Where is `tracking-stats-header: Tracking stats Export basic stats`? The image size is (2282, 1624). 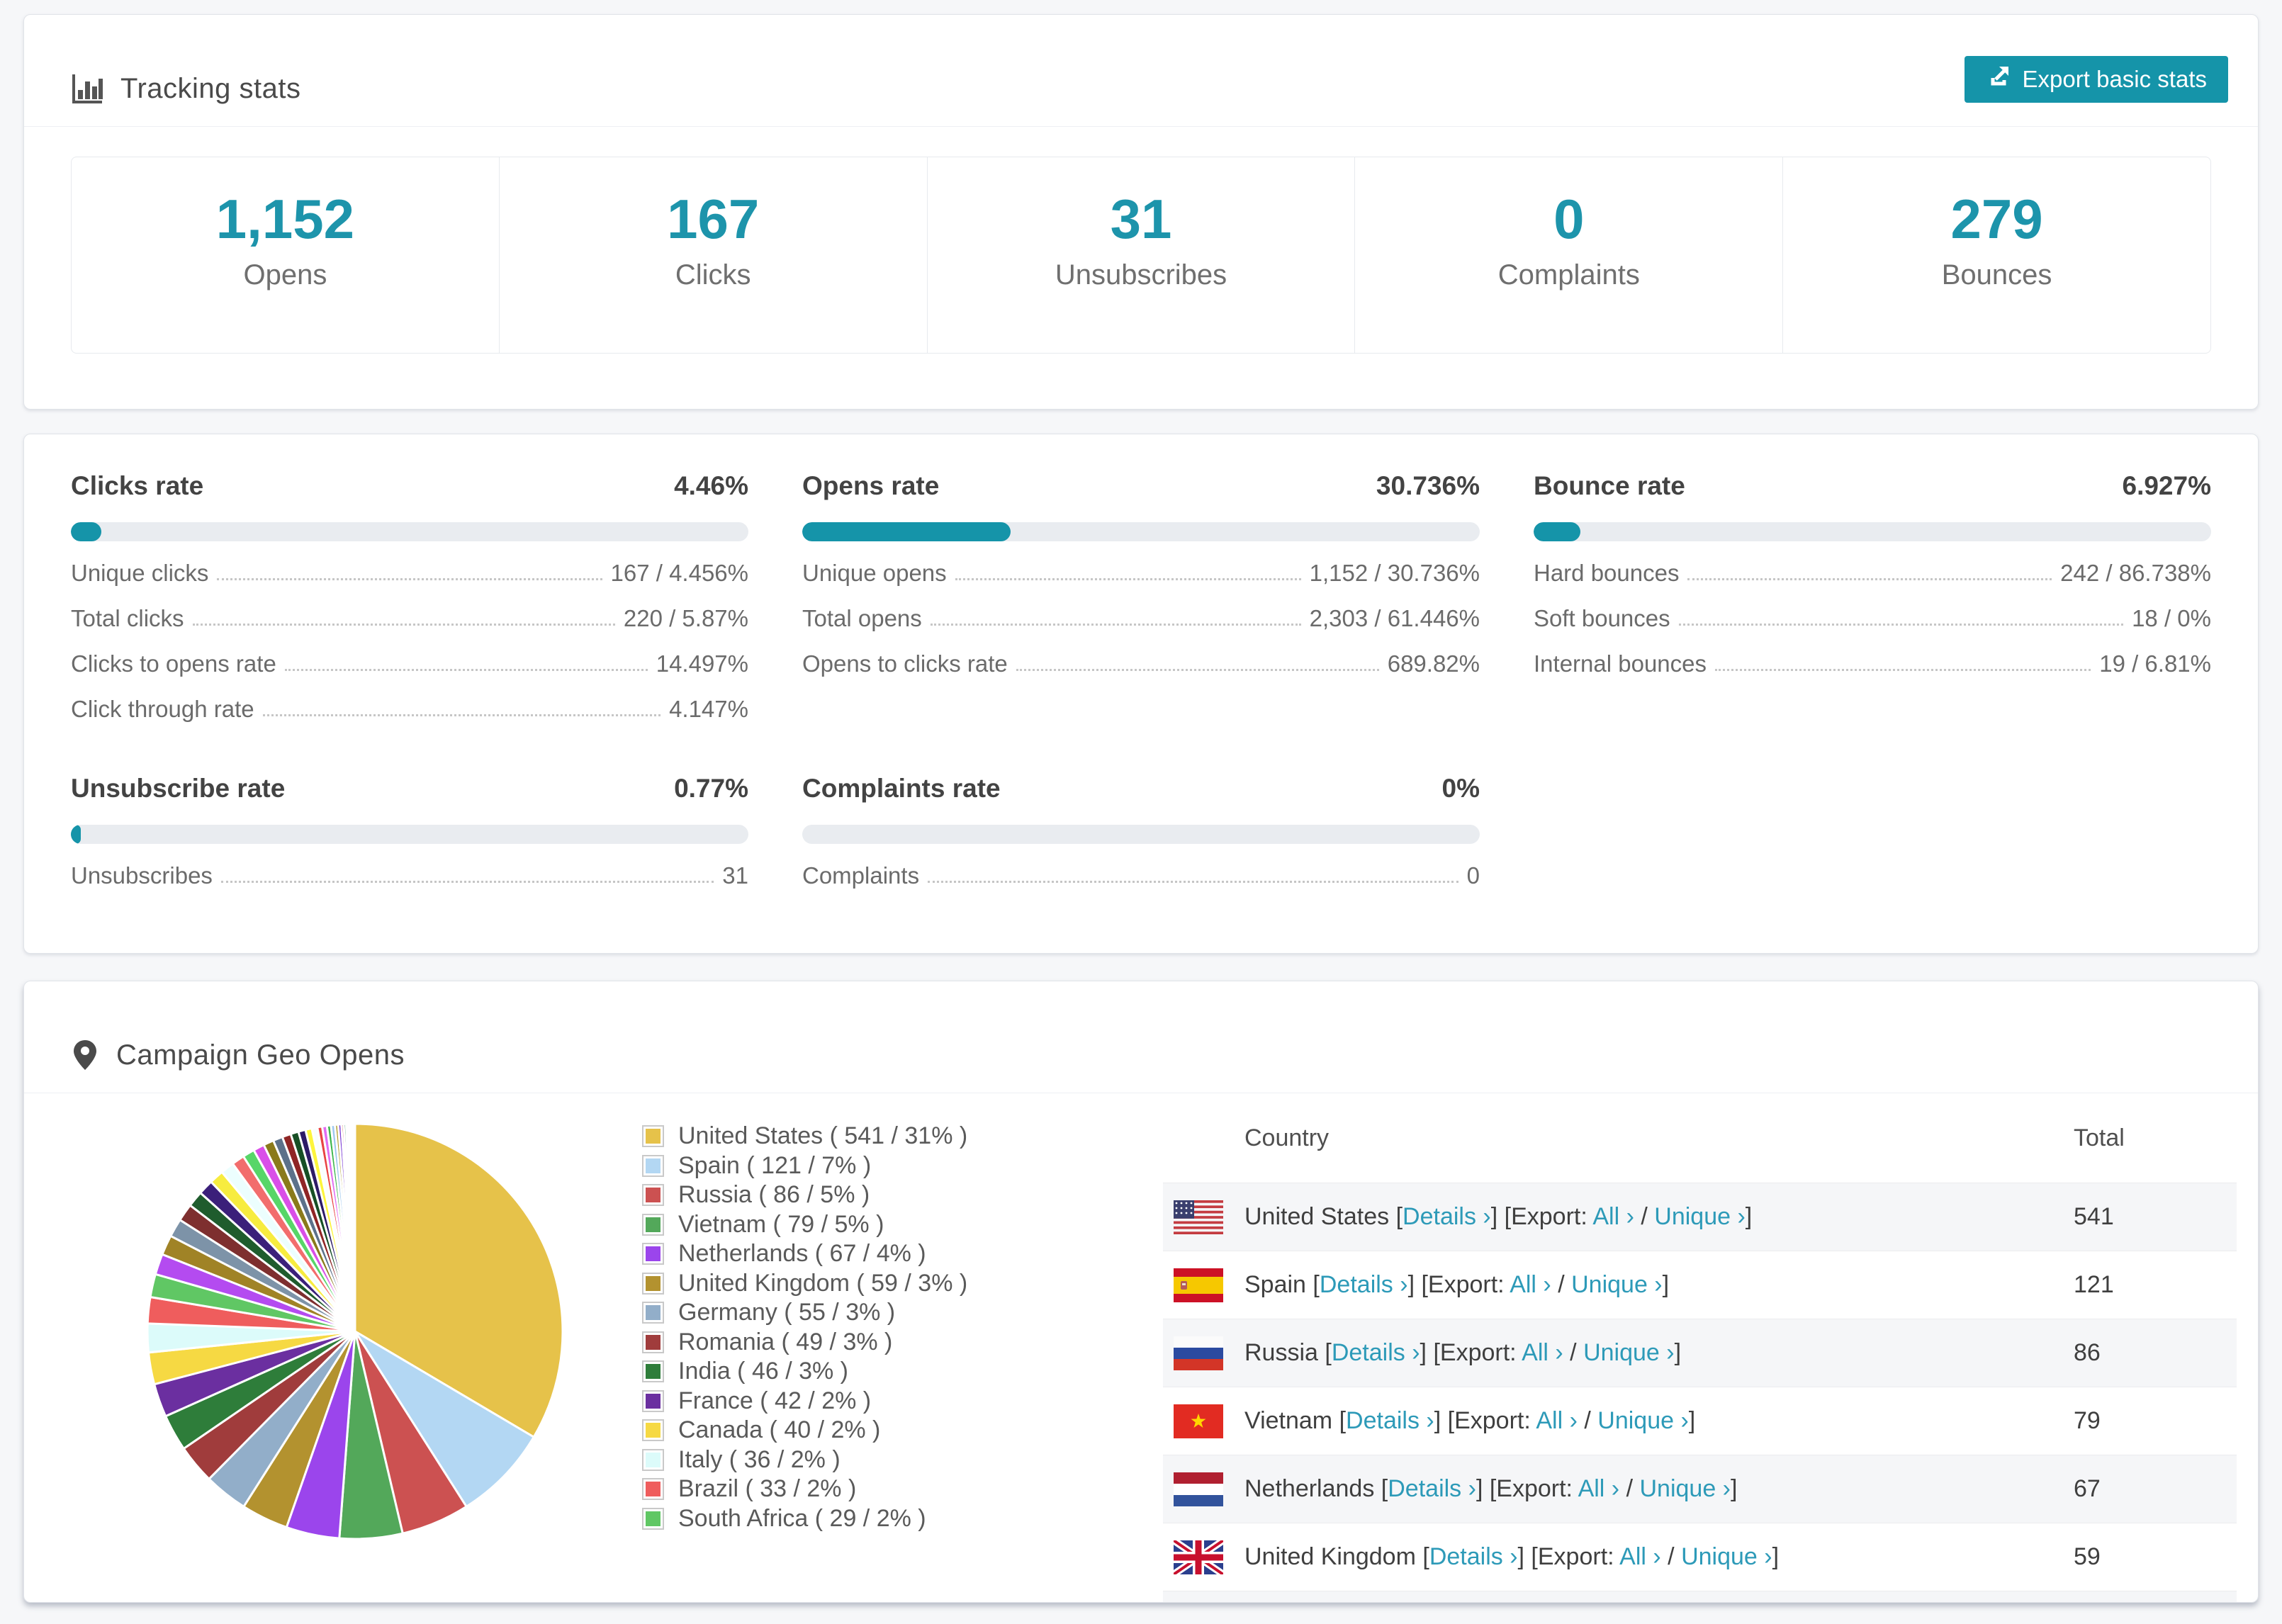 tracking-stats-header: Tracking stats Export basic stats is located at coordinates (1141, 71).